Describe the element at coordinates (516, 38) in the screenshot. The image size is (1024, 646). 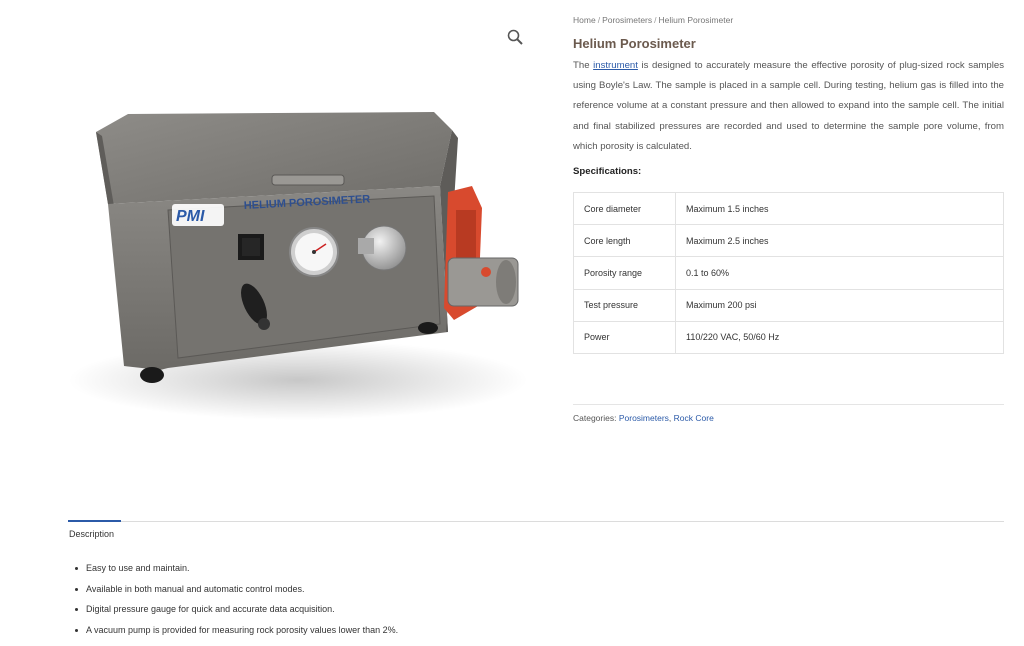
I see `zoom-magnifier-icon` at that location.